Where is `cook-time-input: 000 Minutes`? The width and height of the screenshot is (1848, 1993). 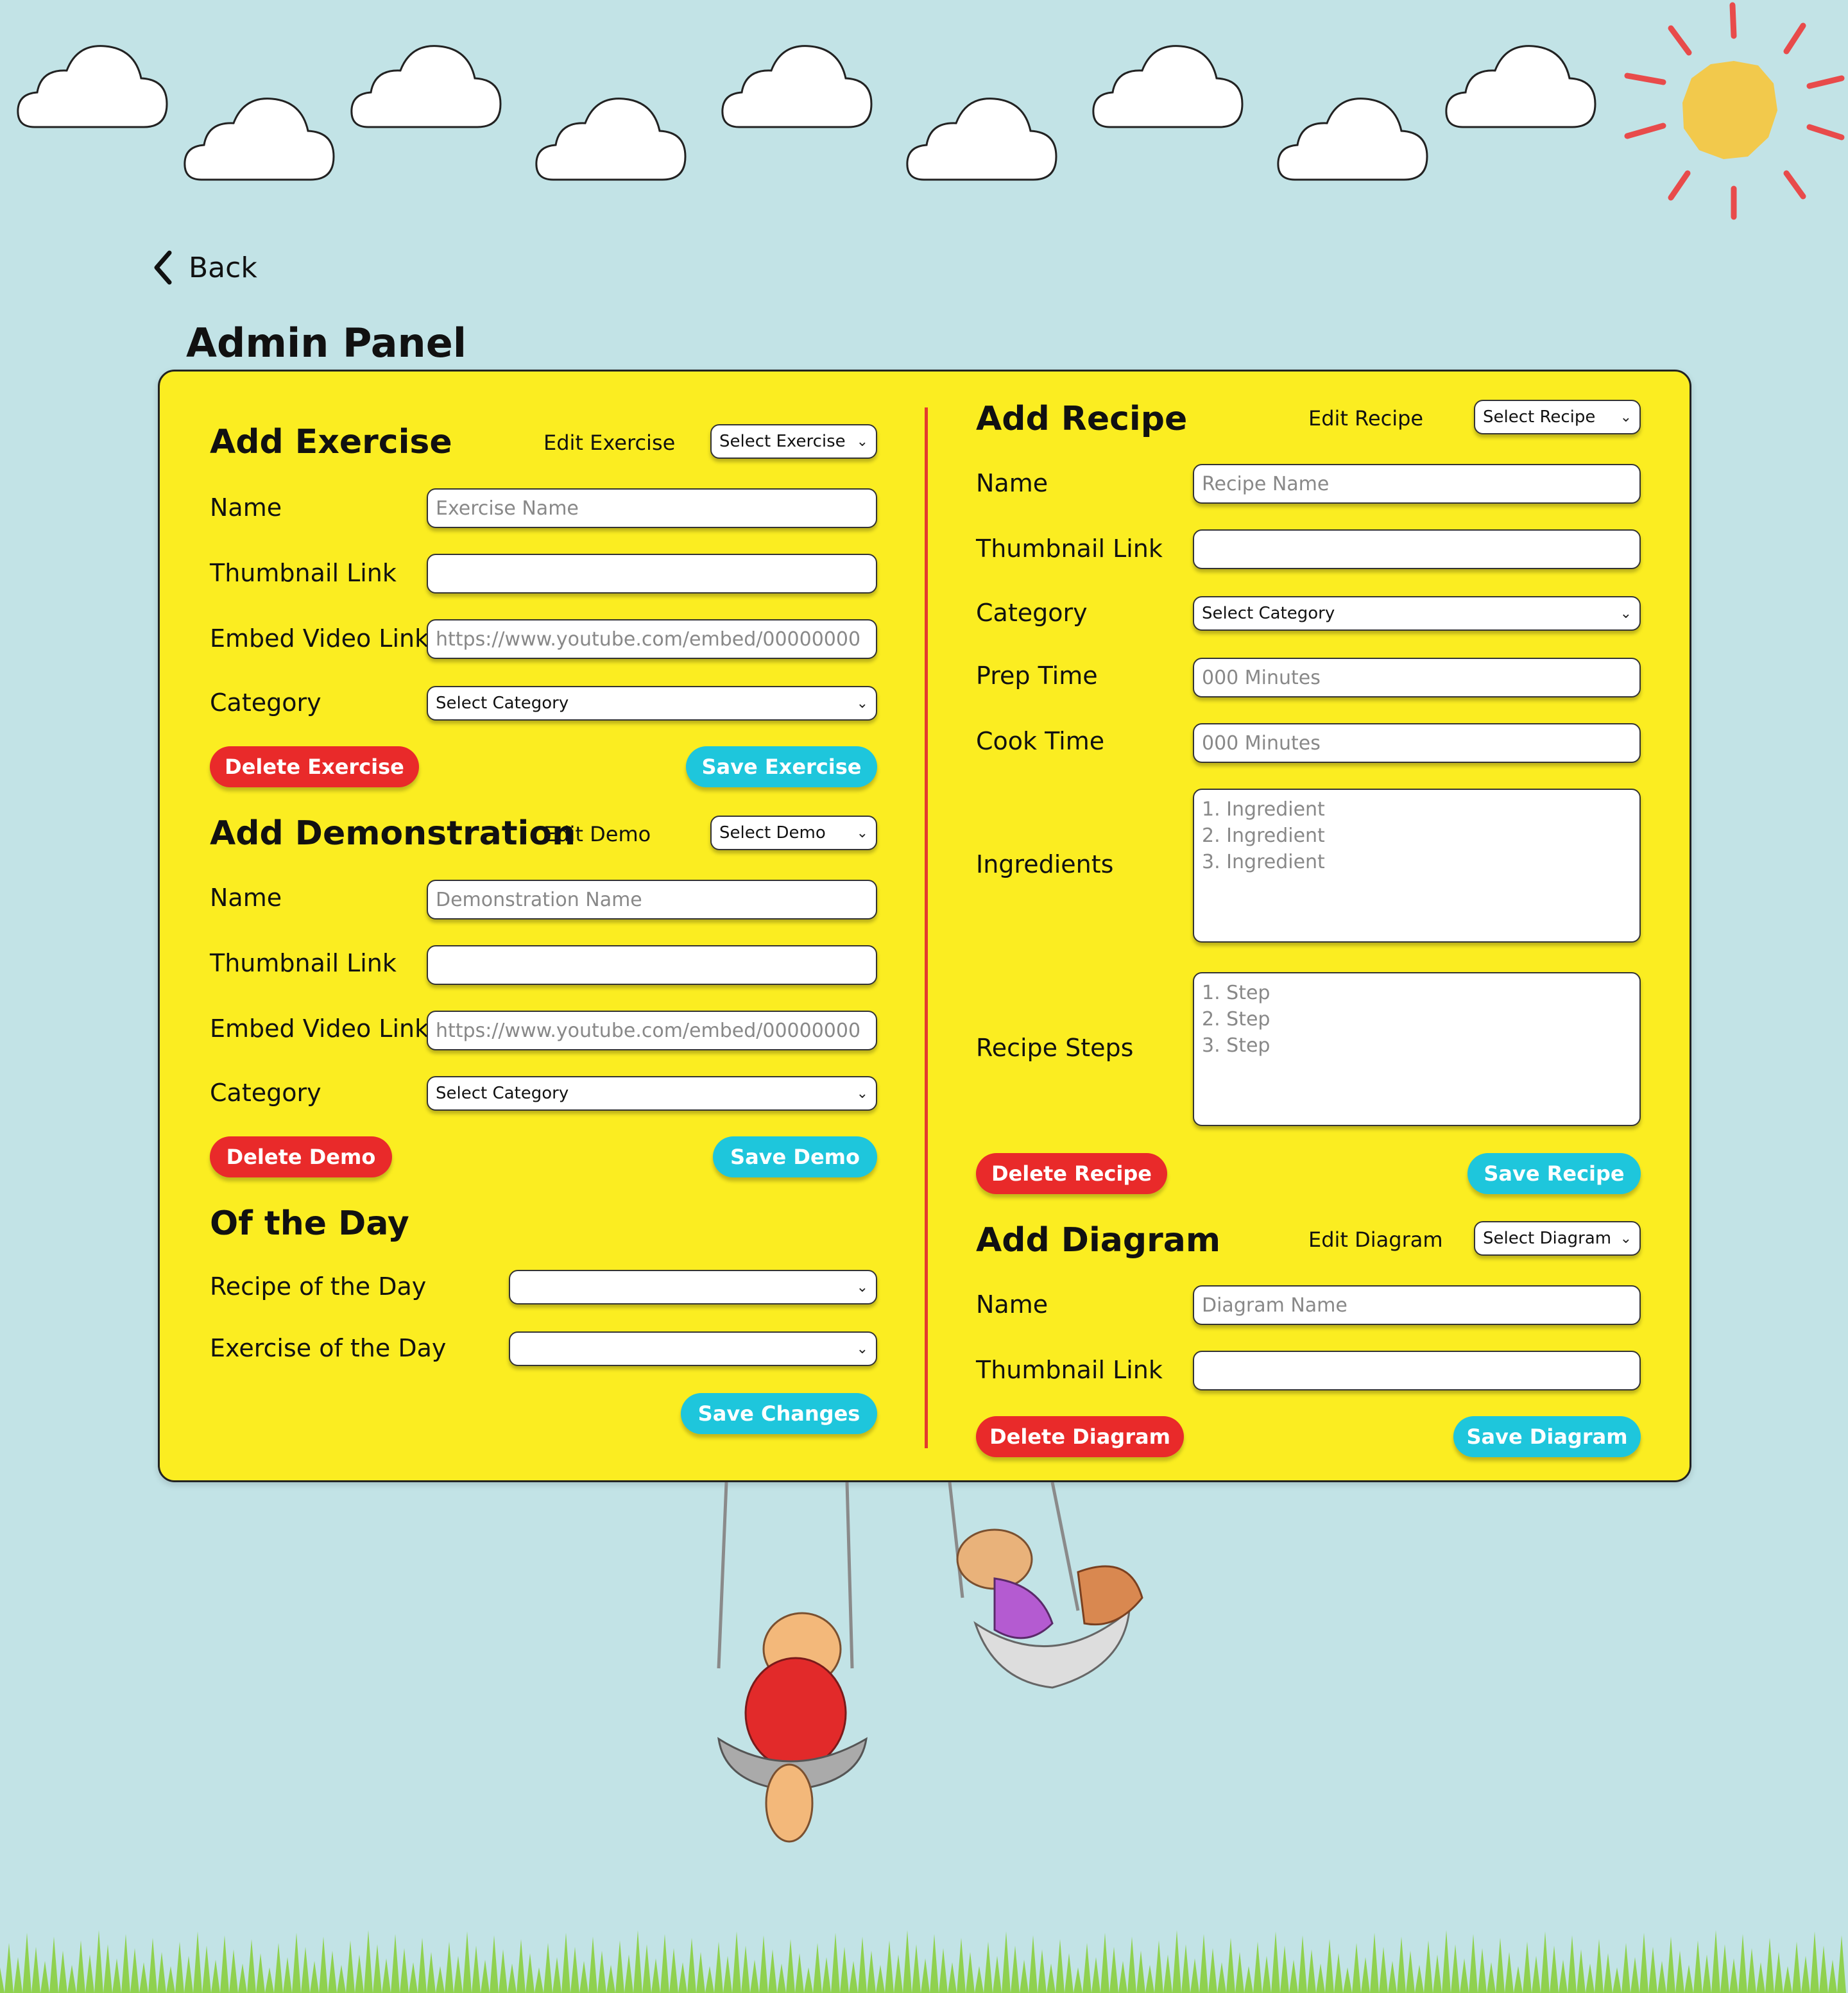 cook-time-input: 000 Minutes is located at coordinates (1417, 743).